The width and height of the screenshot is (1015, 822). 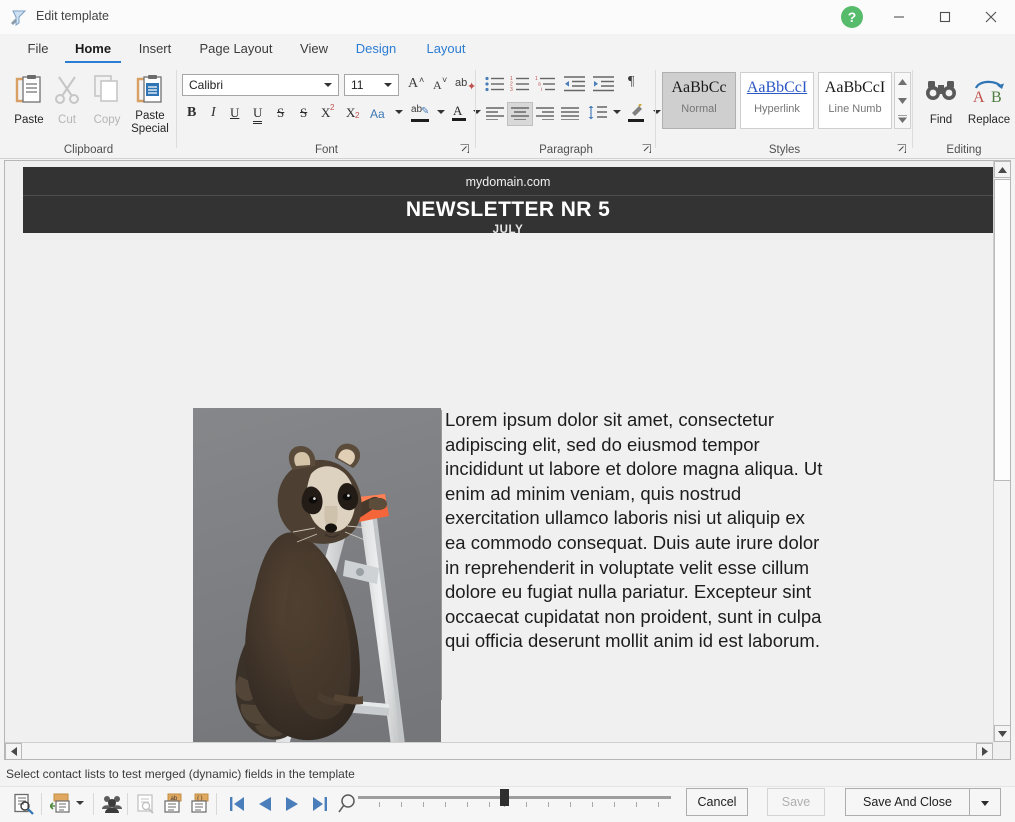 What do you see at coordinates (421, 114) in the screenshot?
I see `text-highlight-color-button: ab ✎` at bounding box center [421, 114].